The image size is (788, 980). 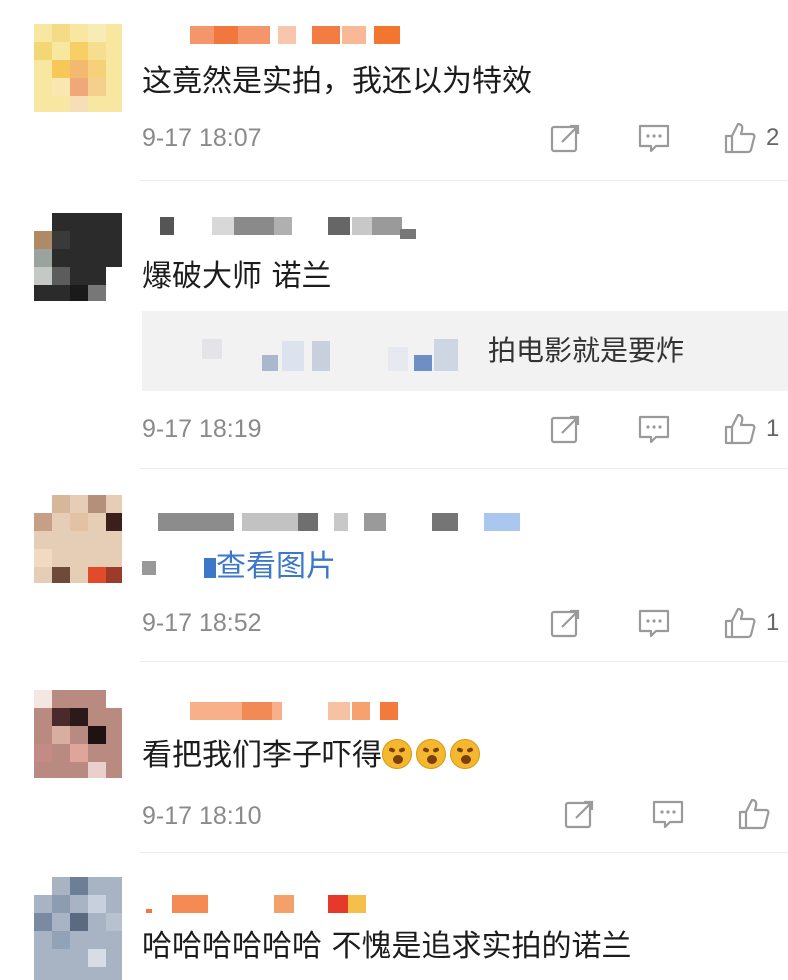 I want to click on comment-actions, so click(x=675, y=816).